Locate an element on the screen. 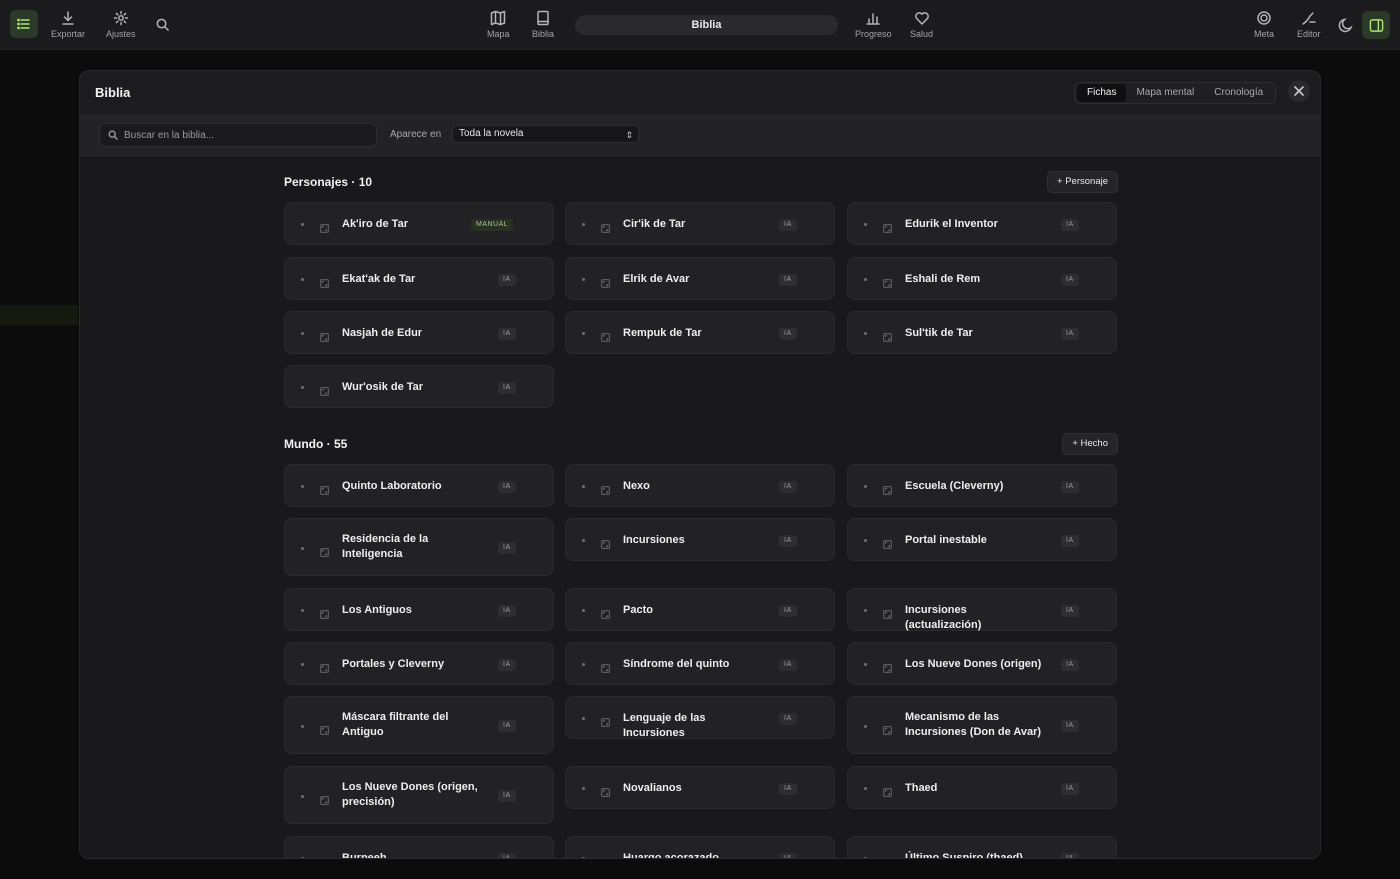 This screenshot has width=1400, height=879. bible-card: Burpeeh IA is located at coordinates (419, 847).